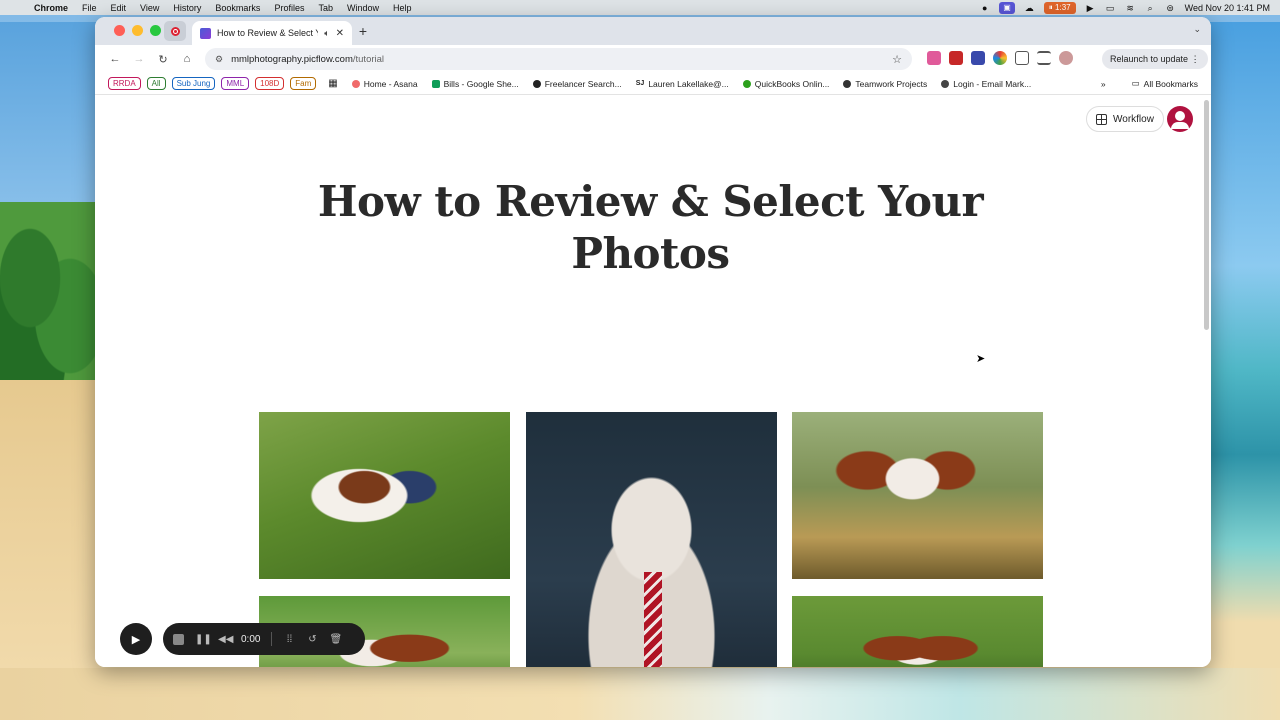 This screenshot has width=1280, height=720. I want to click on menu-bookmarks: Bookmarks, so click(237, 8).